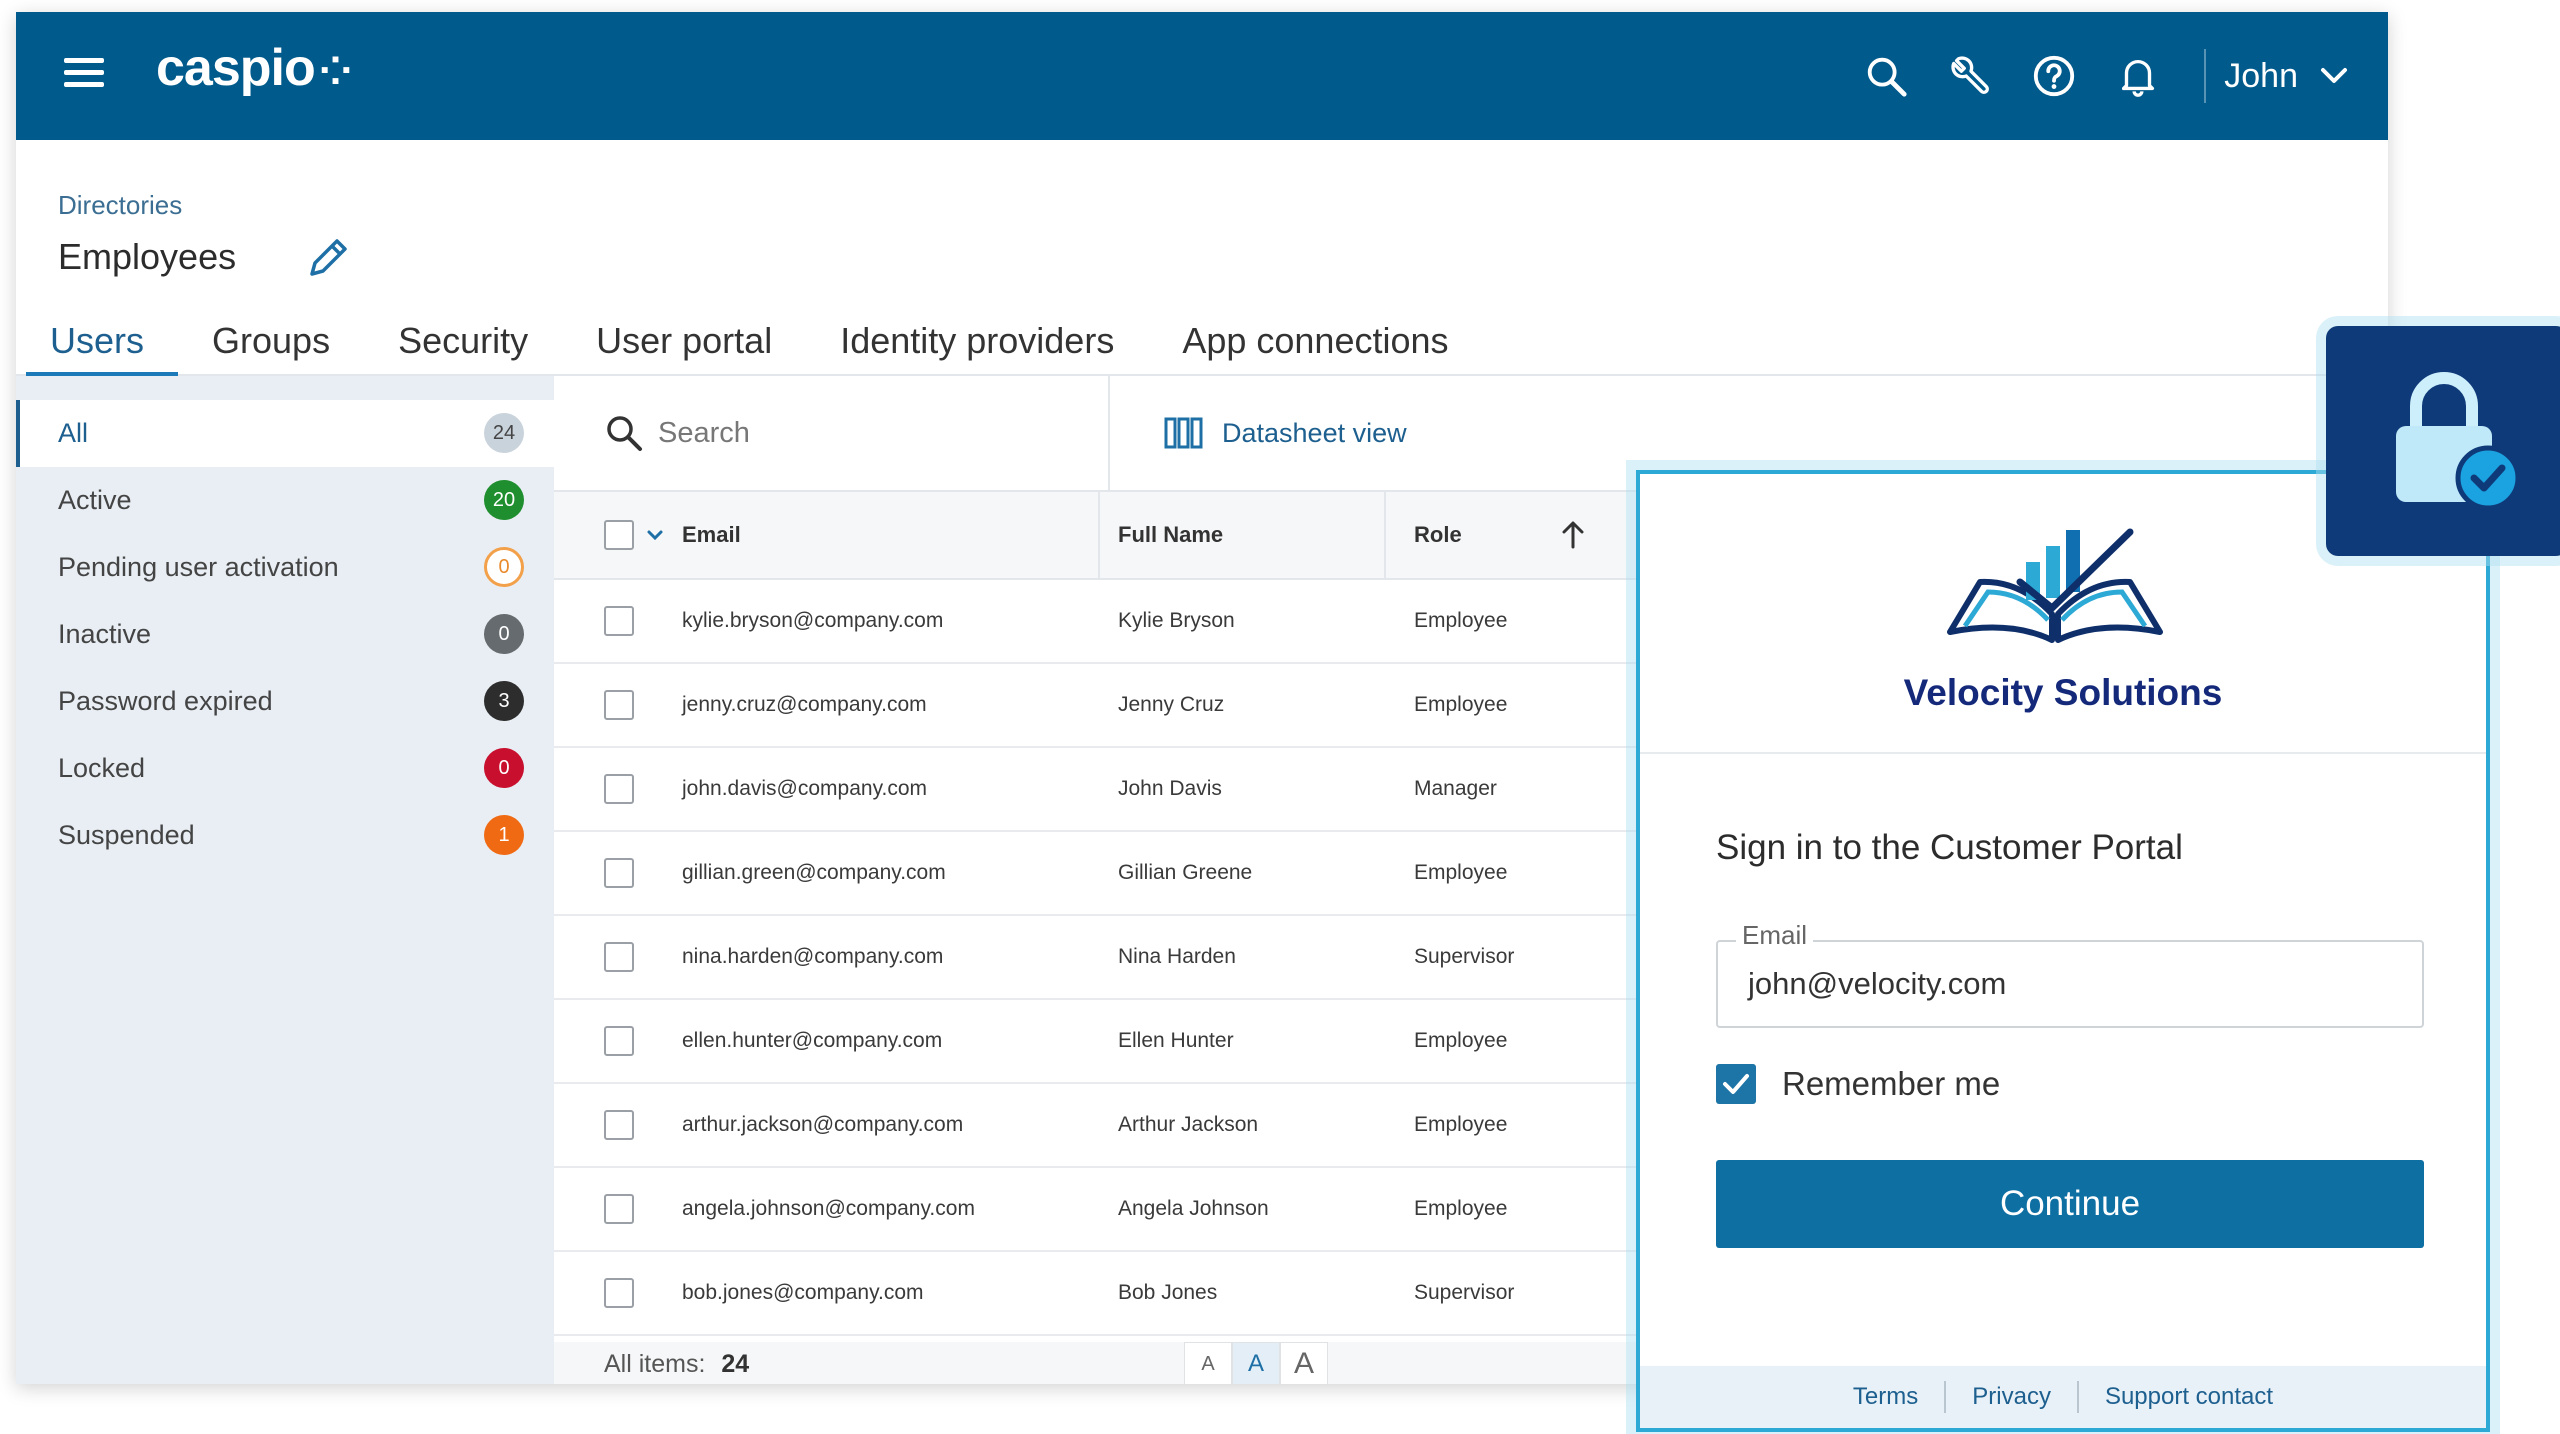 Image resolution: width=2560 pixels, height=1434 pixels. What do you see at coordinates (1170, 788) in the screenshot?
I see `cell-full-name: John Davis` at bounding box center [1170, 788].